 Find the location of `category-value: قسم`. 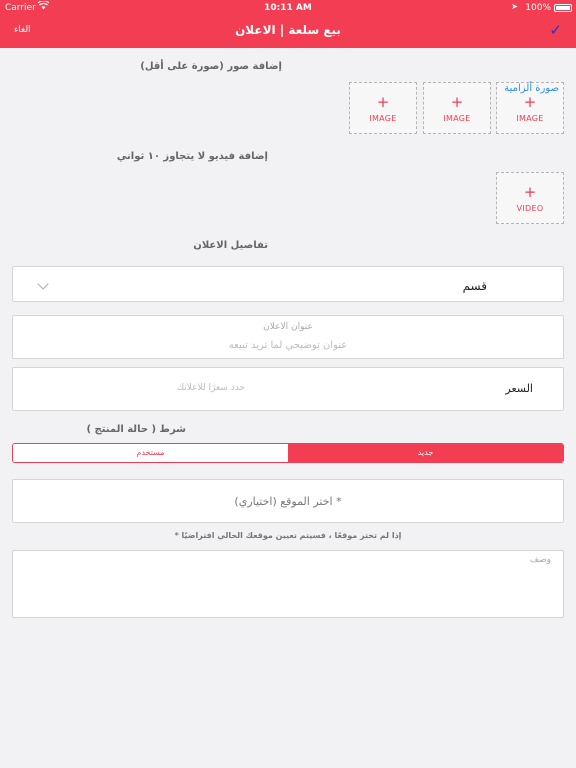

category-value: قسم is located at coordinates (474, 286).